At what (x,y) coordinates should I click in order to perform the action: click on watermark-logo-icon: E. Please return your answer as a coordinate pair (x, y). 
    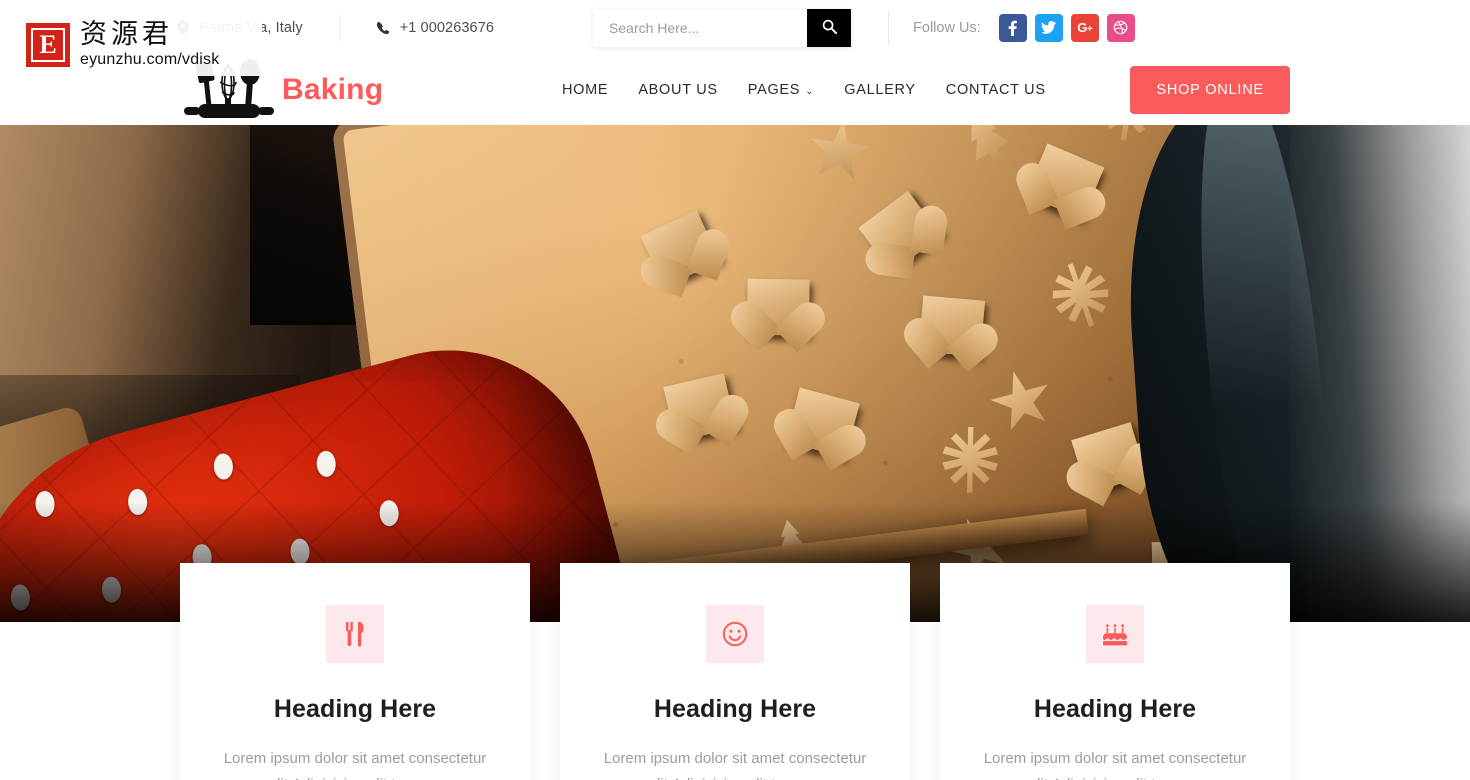
    Looking at the image, I should click on (48, 45).